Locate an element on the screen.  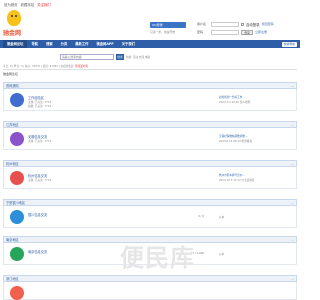
section-title: 江苏地区 is located at coordinates (12, 125).